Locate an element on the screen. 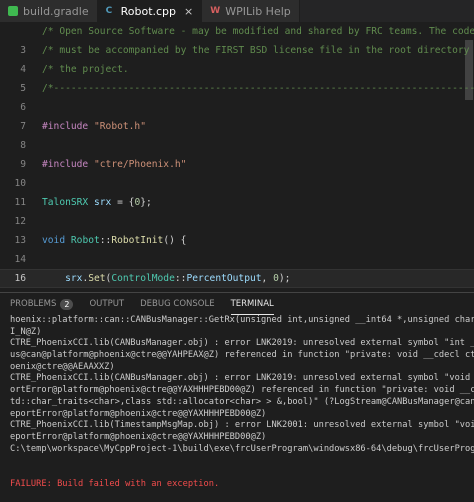  line-number: 9 is located at coordinates (23, 164).